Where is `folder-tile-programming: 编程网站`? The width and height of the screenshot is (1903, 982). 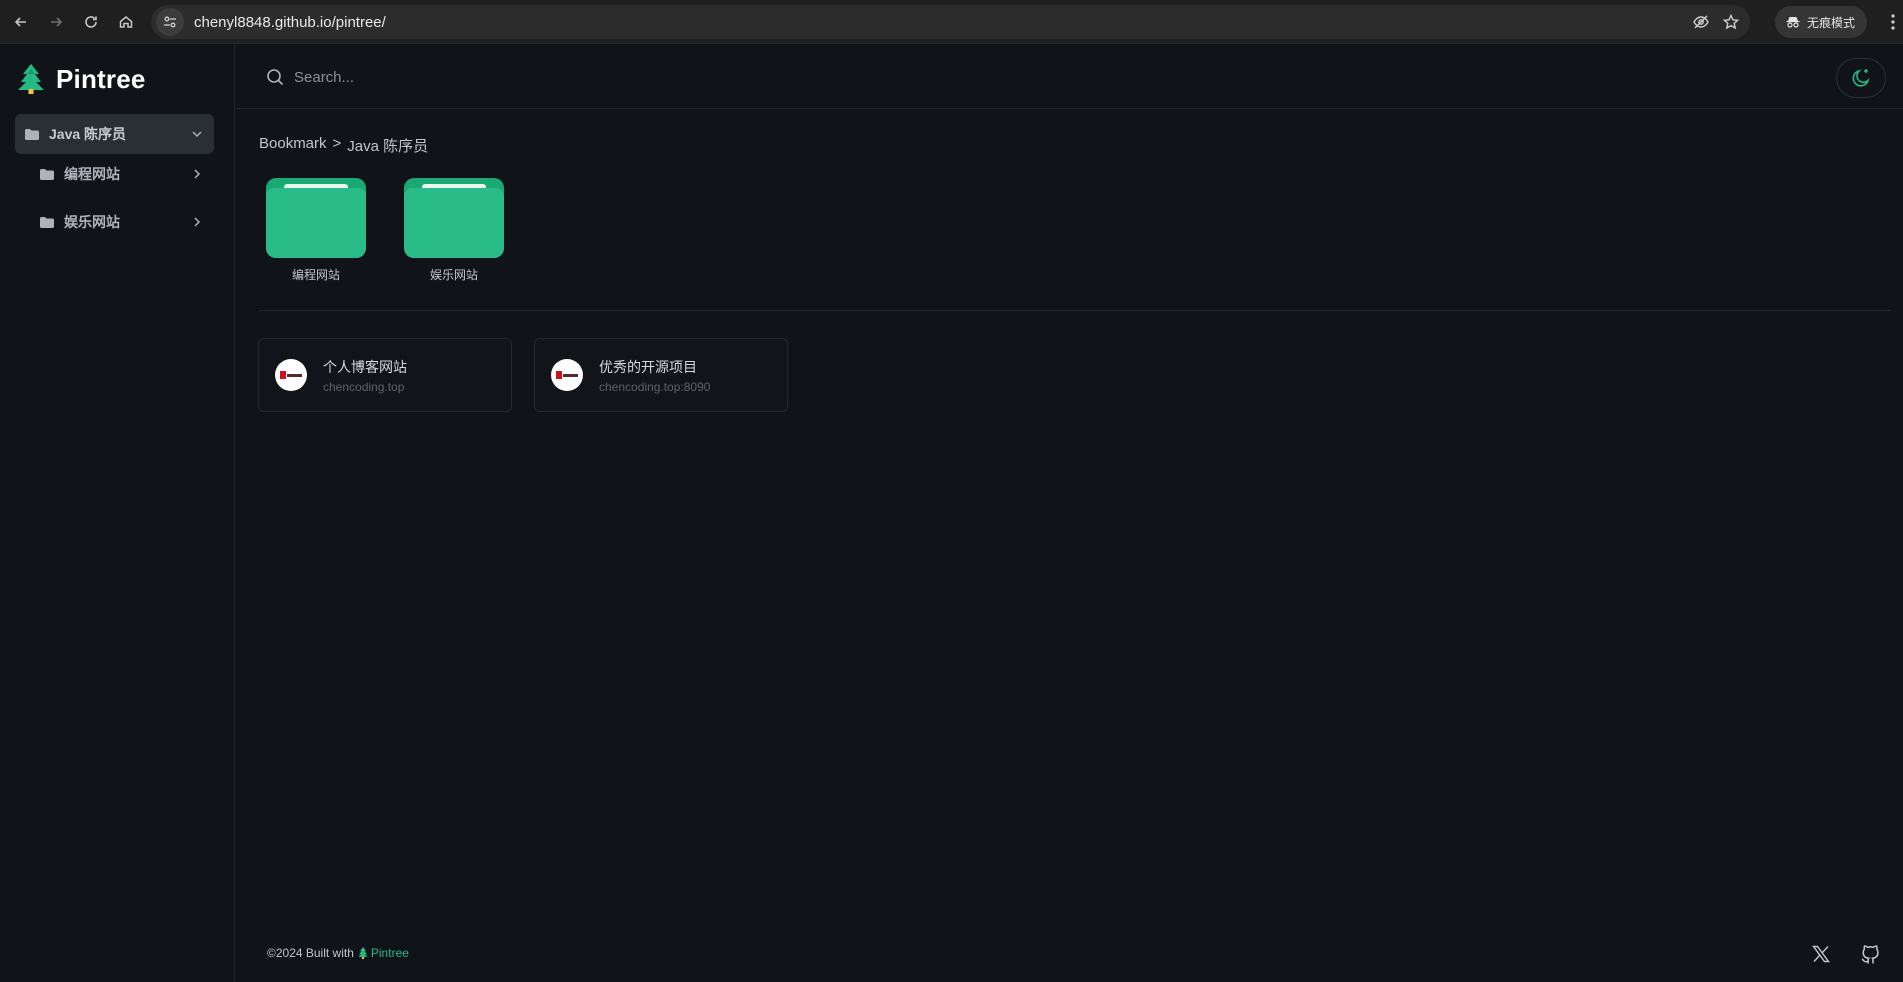 folder-tile-programming: 编程网站 is located at coordinates (316, 230).